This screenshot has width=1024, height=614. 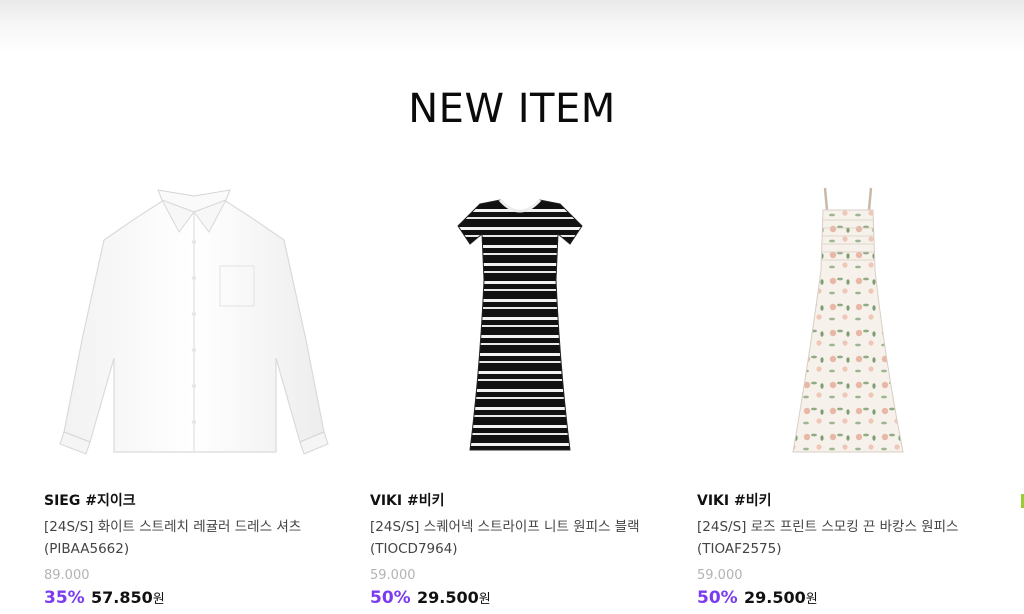 I want to click on original-price: 89.000, so click(x=67, y=575).